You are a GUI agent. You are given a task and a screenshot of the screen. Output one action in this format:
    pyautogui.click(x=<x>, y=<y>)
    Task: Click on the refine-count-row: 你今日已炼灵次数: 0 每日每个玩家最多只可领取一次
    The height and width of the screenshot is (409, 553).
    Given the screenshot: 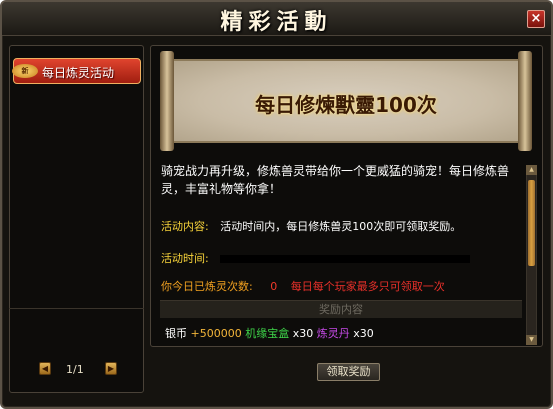 What is the action you would take?
    pyautogui.click(x=303, y=286)
    